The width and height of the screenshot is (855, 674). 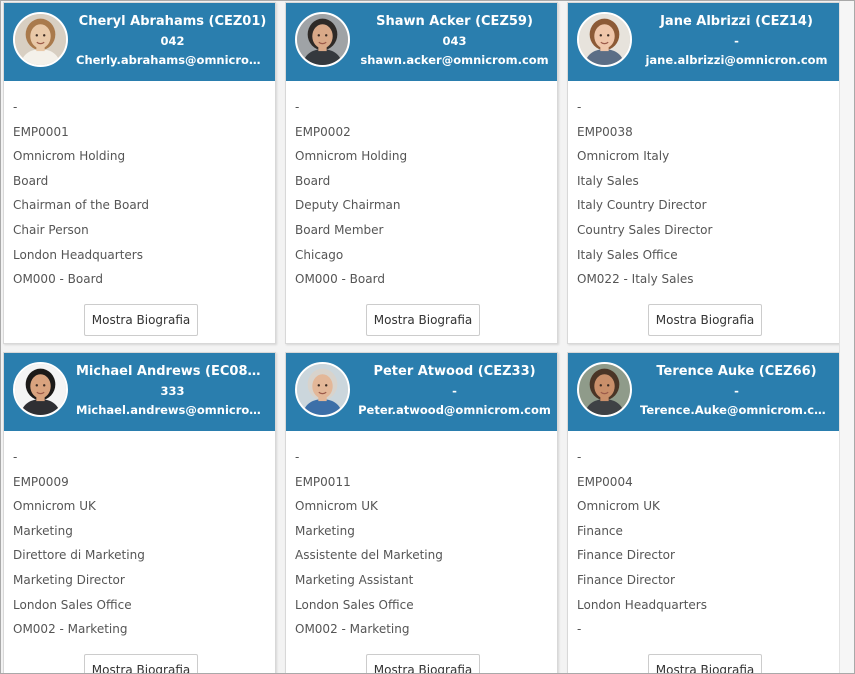 I want to click on field-job-title: Country Sales Director, so click(x=645, y=229).